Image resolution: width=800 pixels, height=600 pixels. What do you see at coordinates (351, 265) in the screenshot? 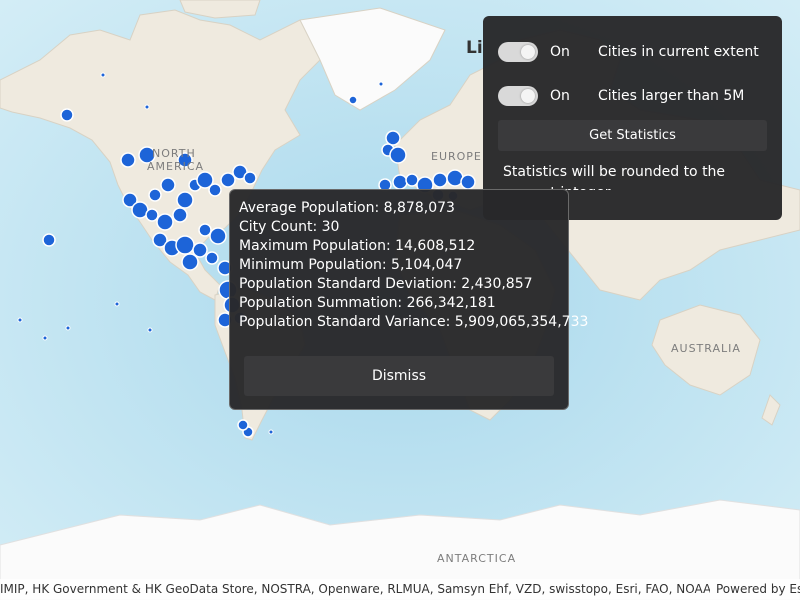
I see `stat-minimum-population: Minimum Population: 5,104,047` at bounding box center [351, 265].